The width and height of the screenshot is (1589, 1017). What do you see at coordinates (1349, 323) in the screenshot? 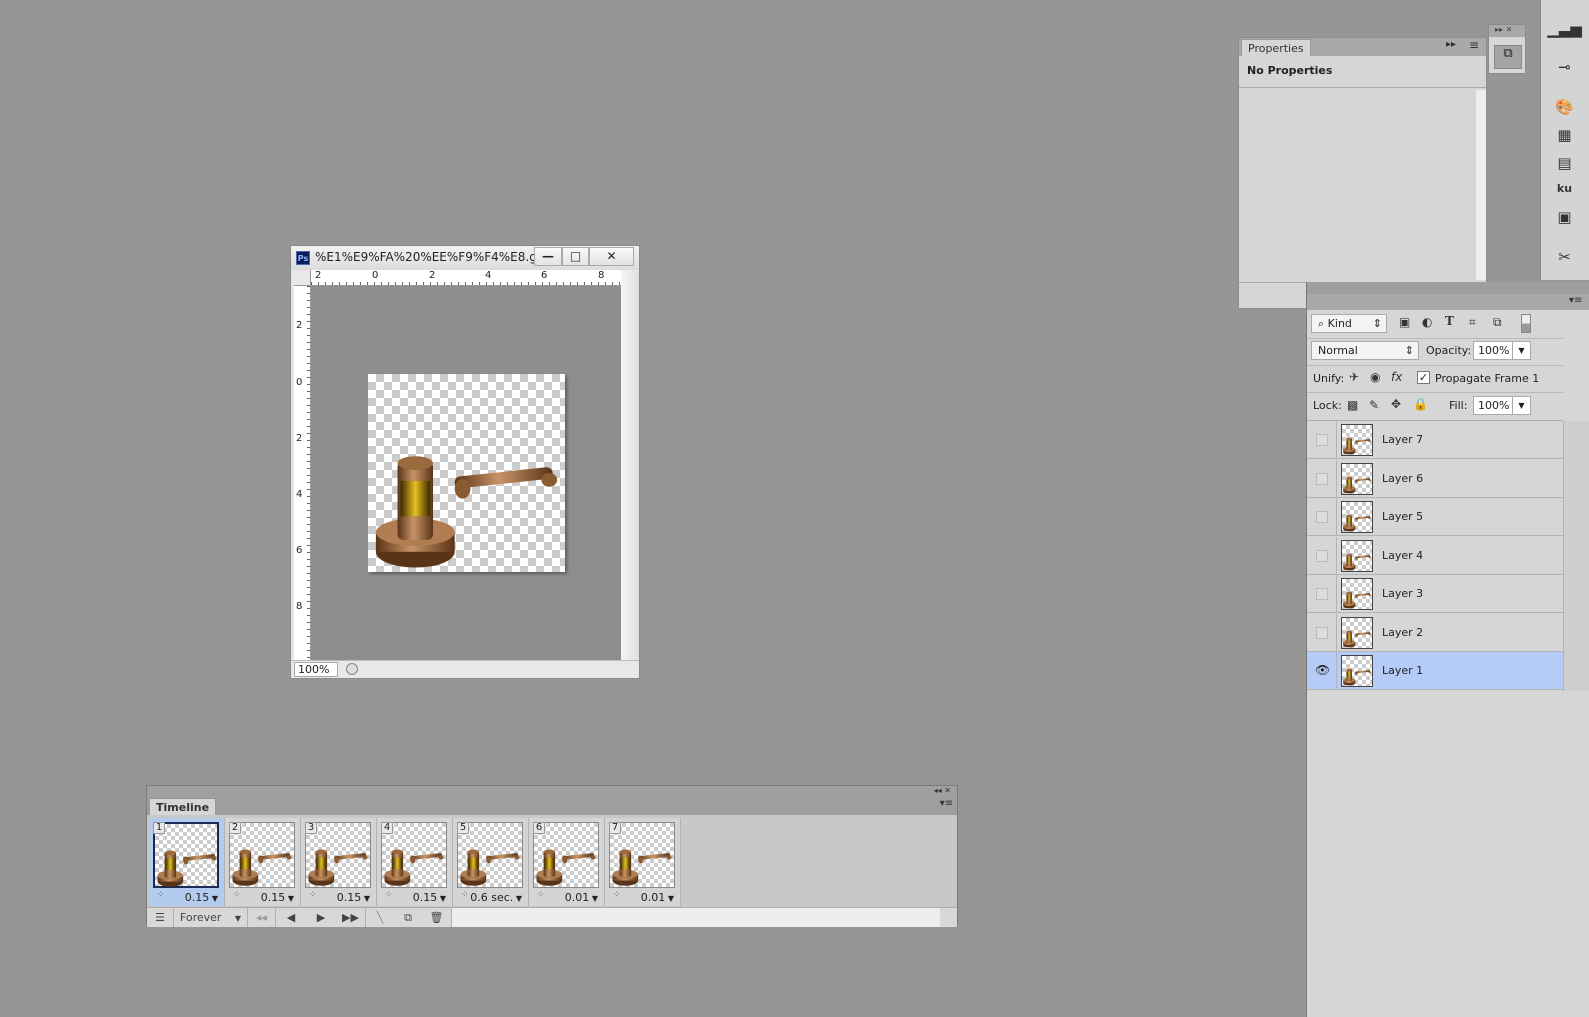
I see `filter-kind-select: ⌕ Kind ⇕` at bounding box center [1349, 323].